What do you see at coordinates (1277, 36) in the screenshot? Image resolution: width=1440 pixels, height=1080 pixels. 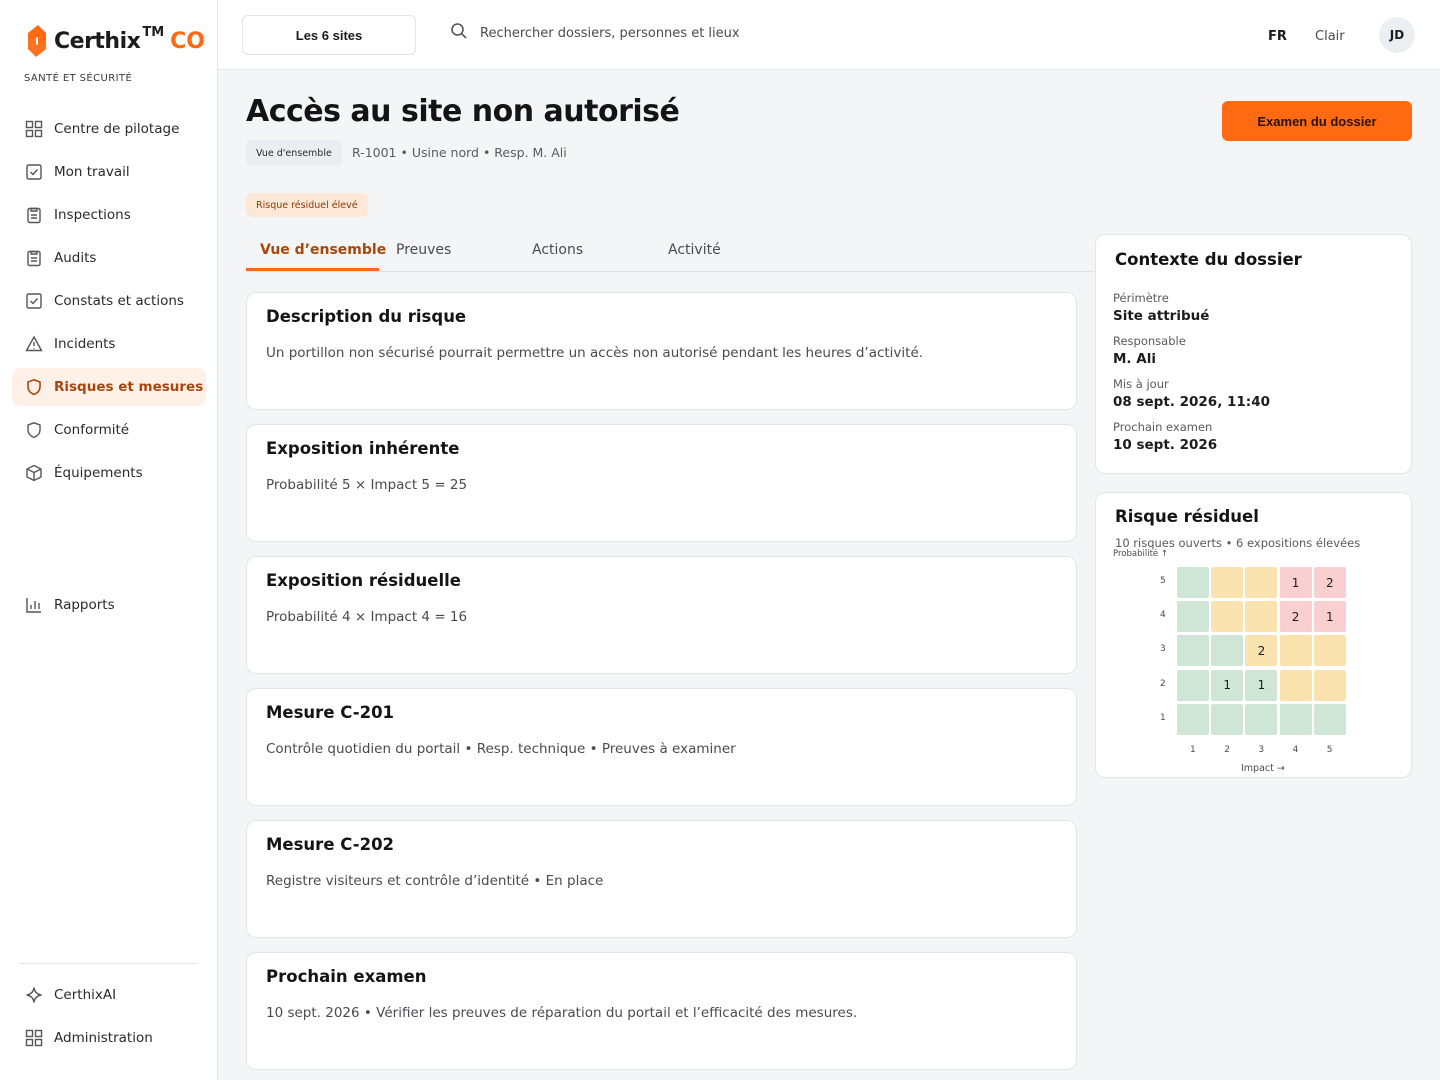 I see `language-toggle: FR` at bounding box center [1277, 36].